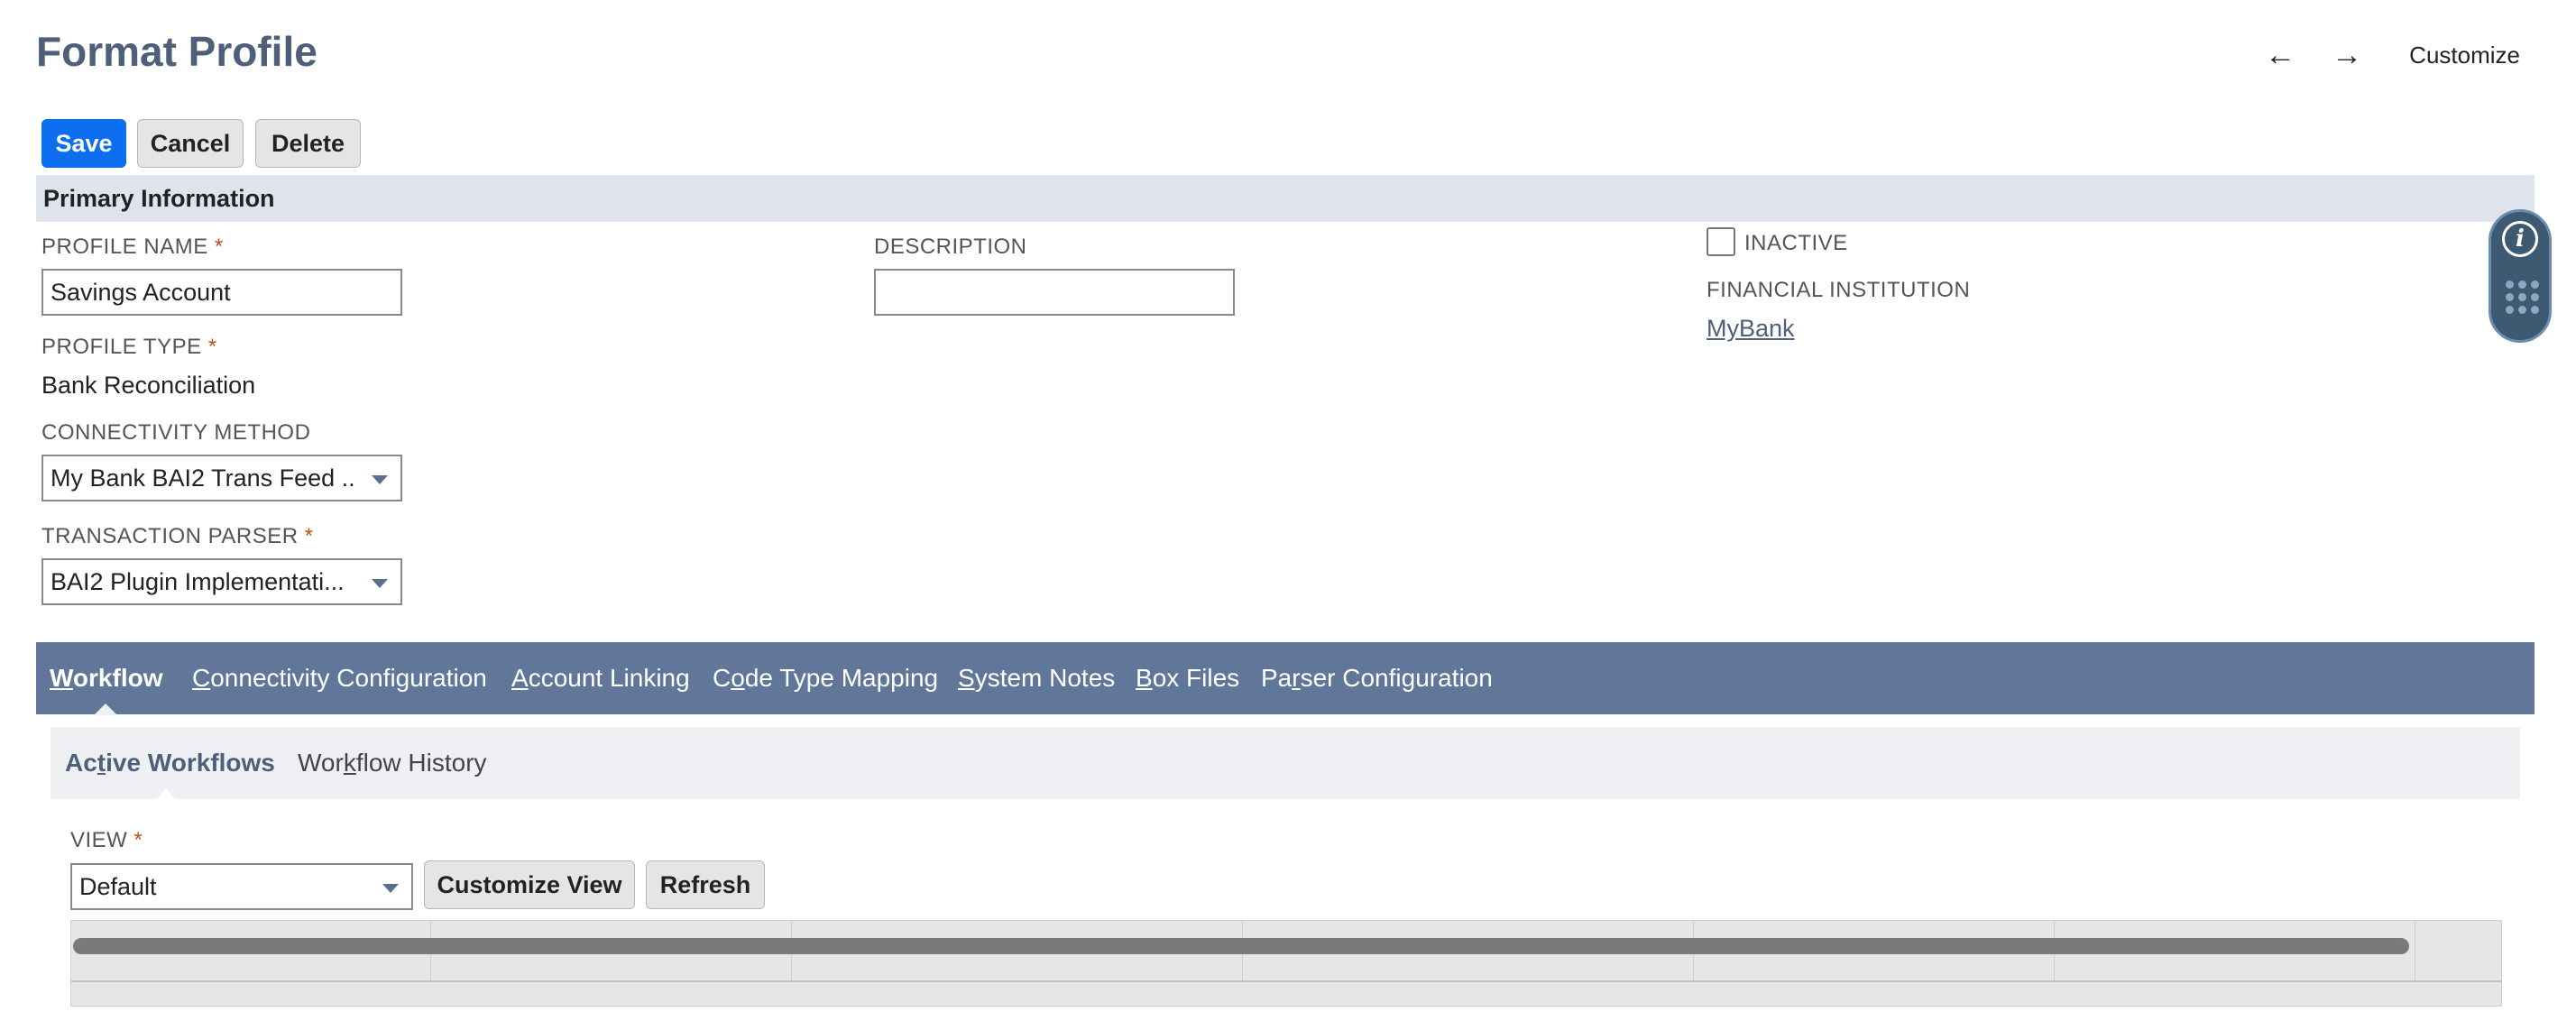 The image size is (2576, 1021). I want to click on tab-accesskey: A, so click(520, 678).